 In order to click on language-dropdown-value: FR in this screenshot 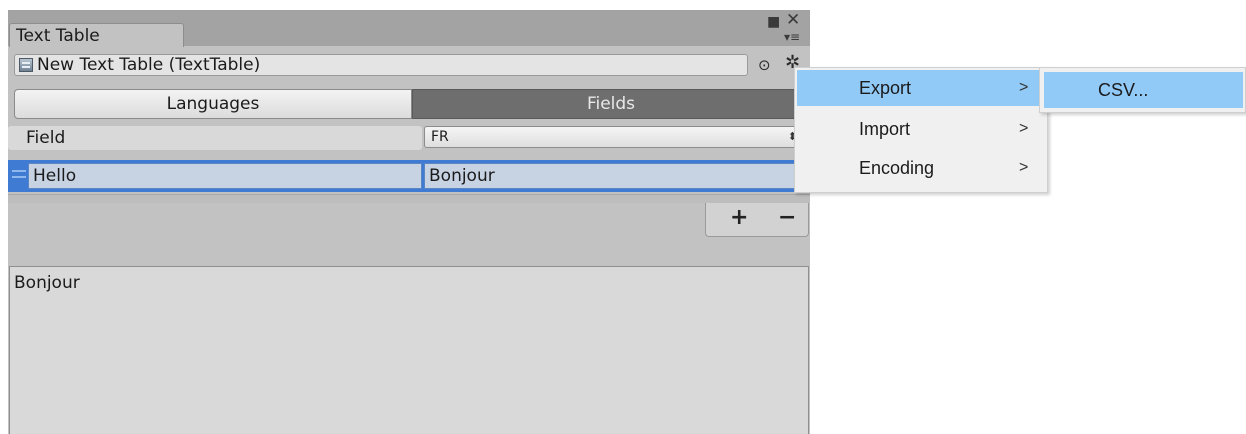, I will do `click(440, 137)`.